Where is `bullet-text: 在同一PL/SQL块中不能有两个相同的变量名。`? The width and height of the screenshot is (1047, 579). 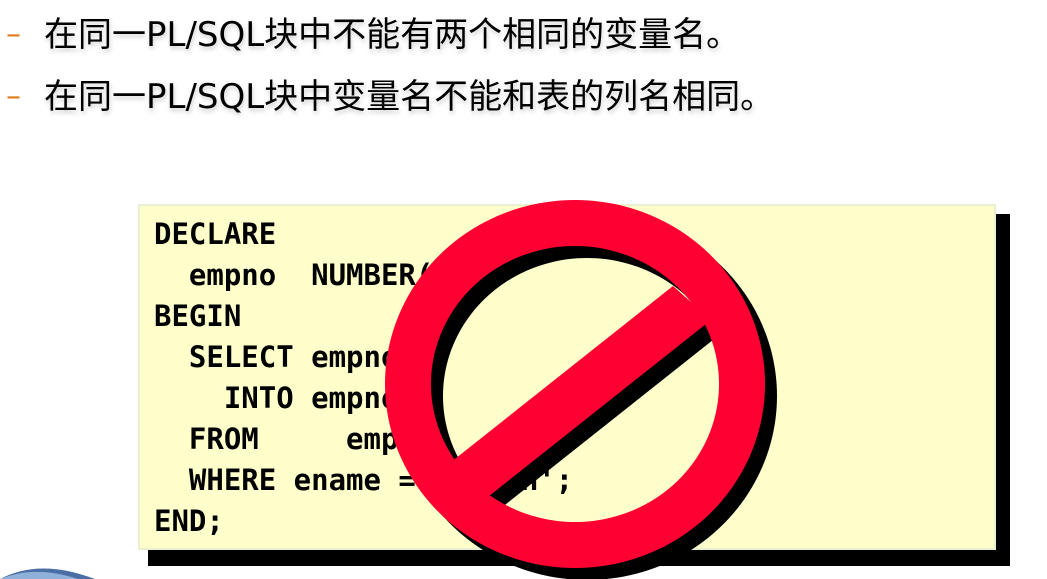 bullet-text: 在同一PL/SQL块中不能有两个相同的变量名。 is located at coordinates (392, 35).